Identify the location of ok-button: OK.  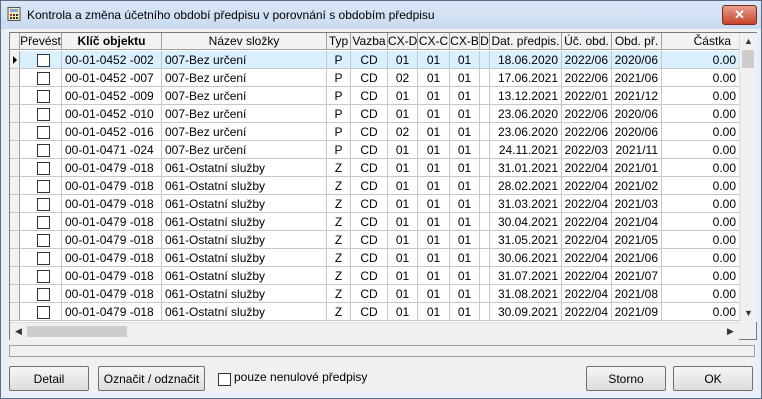
(713, 378).